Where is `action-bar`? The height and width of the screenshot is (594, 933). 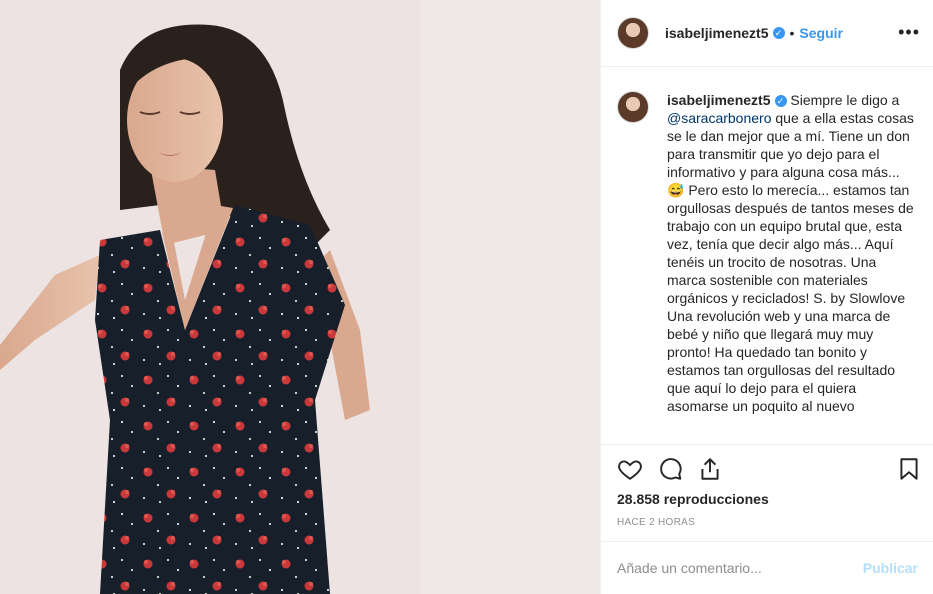
action-bar is located at coordinates (769, 471).